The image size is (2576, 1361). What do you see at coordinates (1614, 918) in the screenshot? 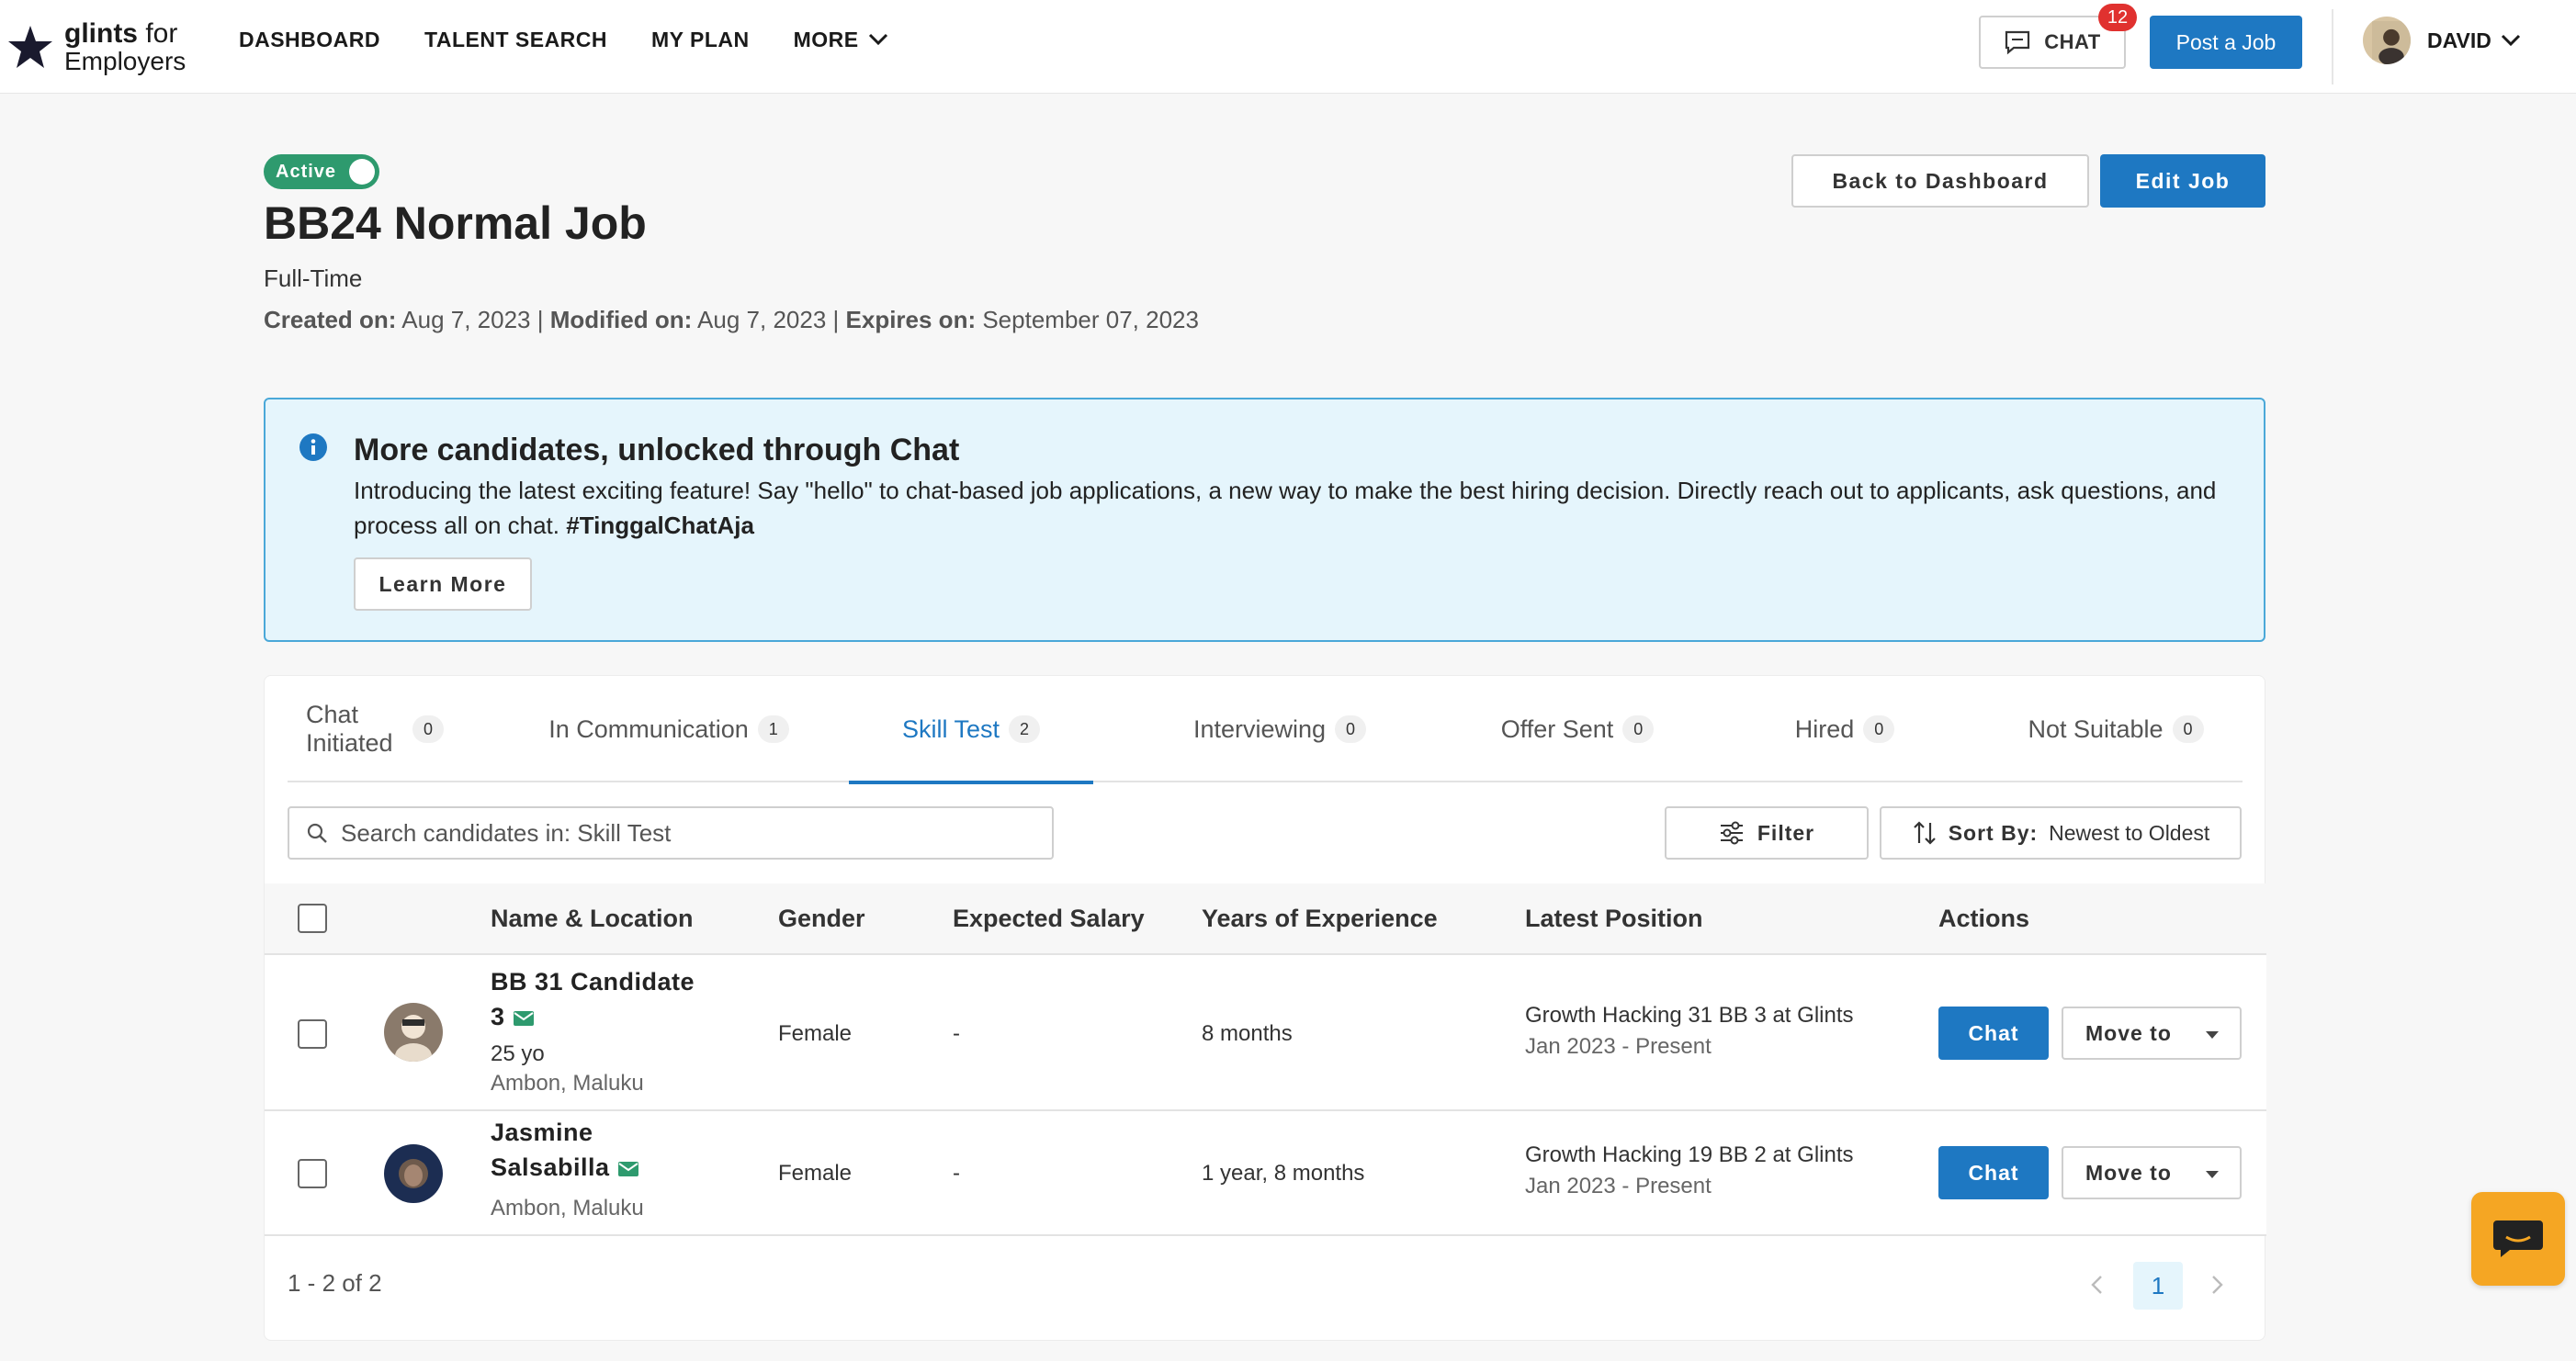
I see `column-latest-position: Latest Position` at bounding box center [1614, 918].